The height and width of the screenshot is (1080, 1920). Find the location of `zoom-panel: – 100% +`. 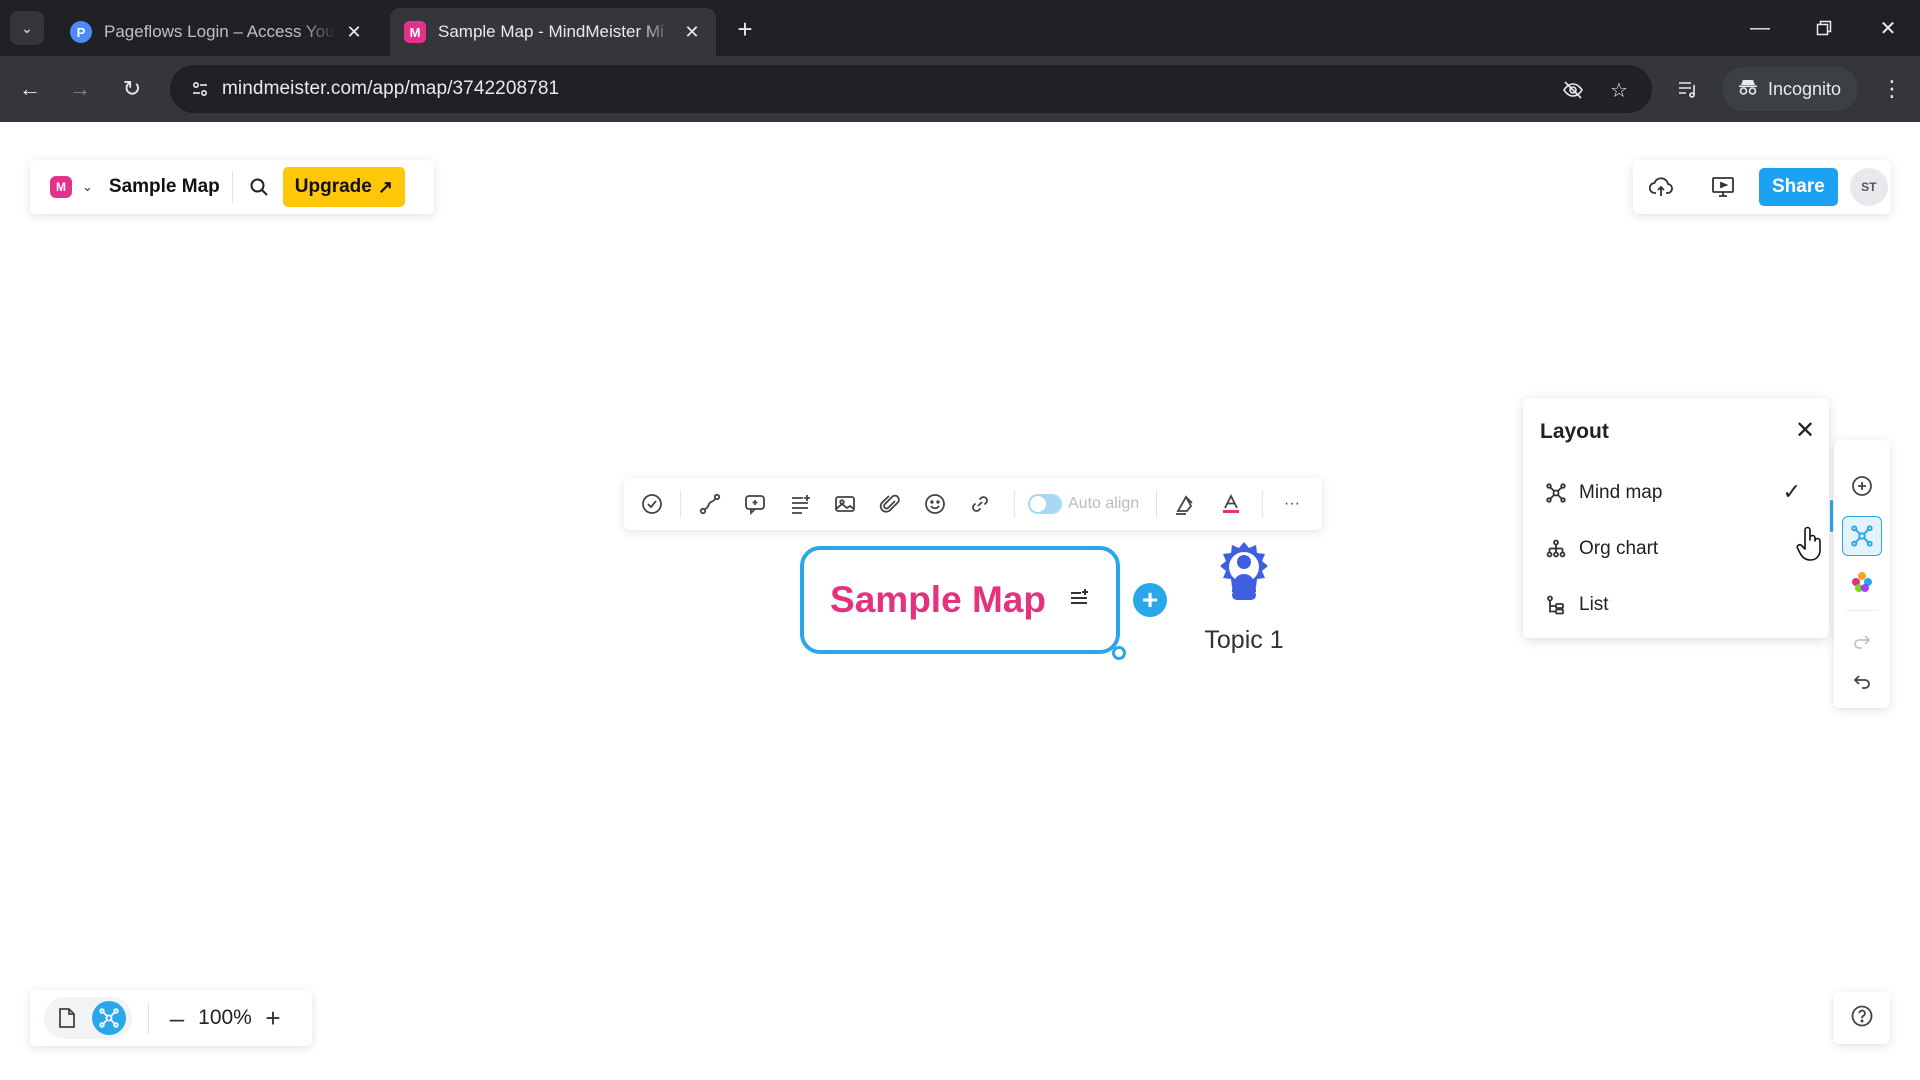

zoom-panel: – 100% + is located at coordinates (171, 1018).